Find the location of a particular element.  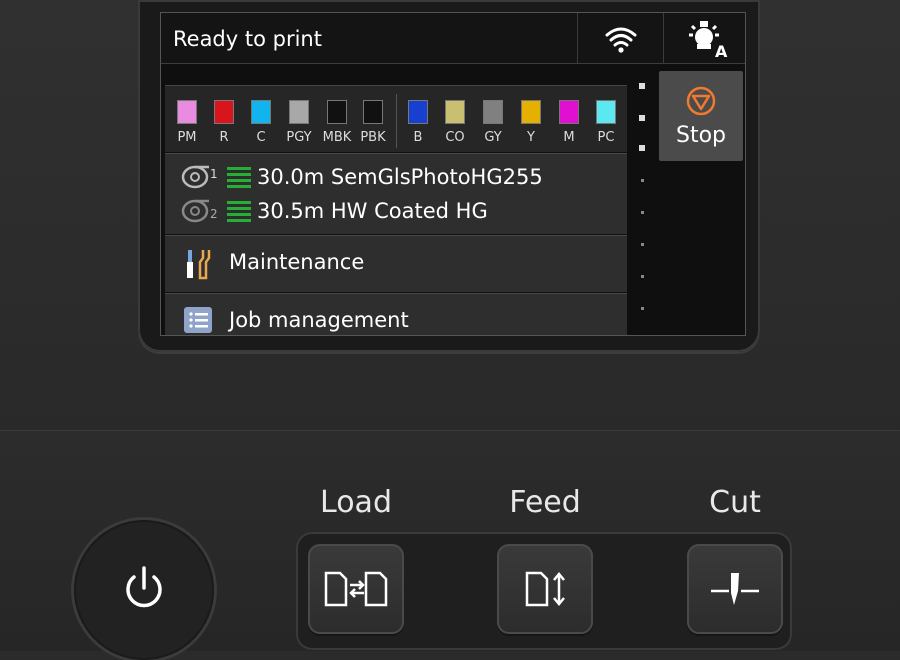

load-button is located at coordinates (356, 589).